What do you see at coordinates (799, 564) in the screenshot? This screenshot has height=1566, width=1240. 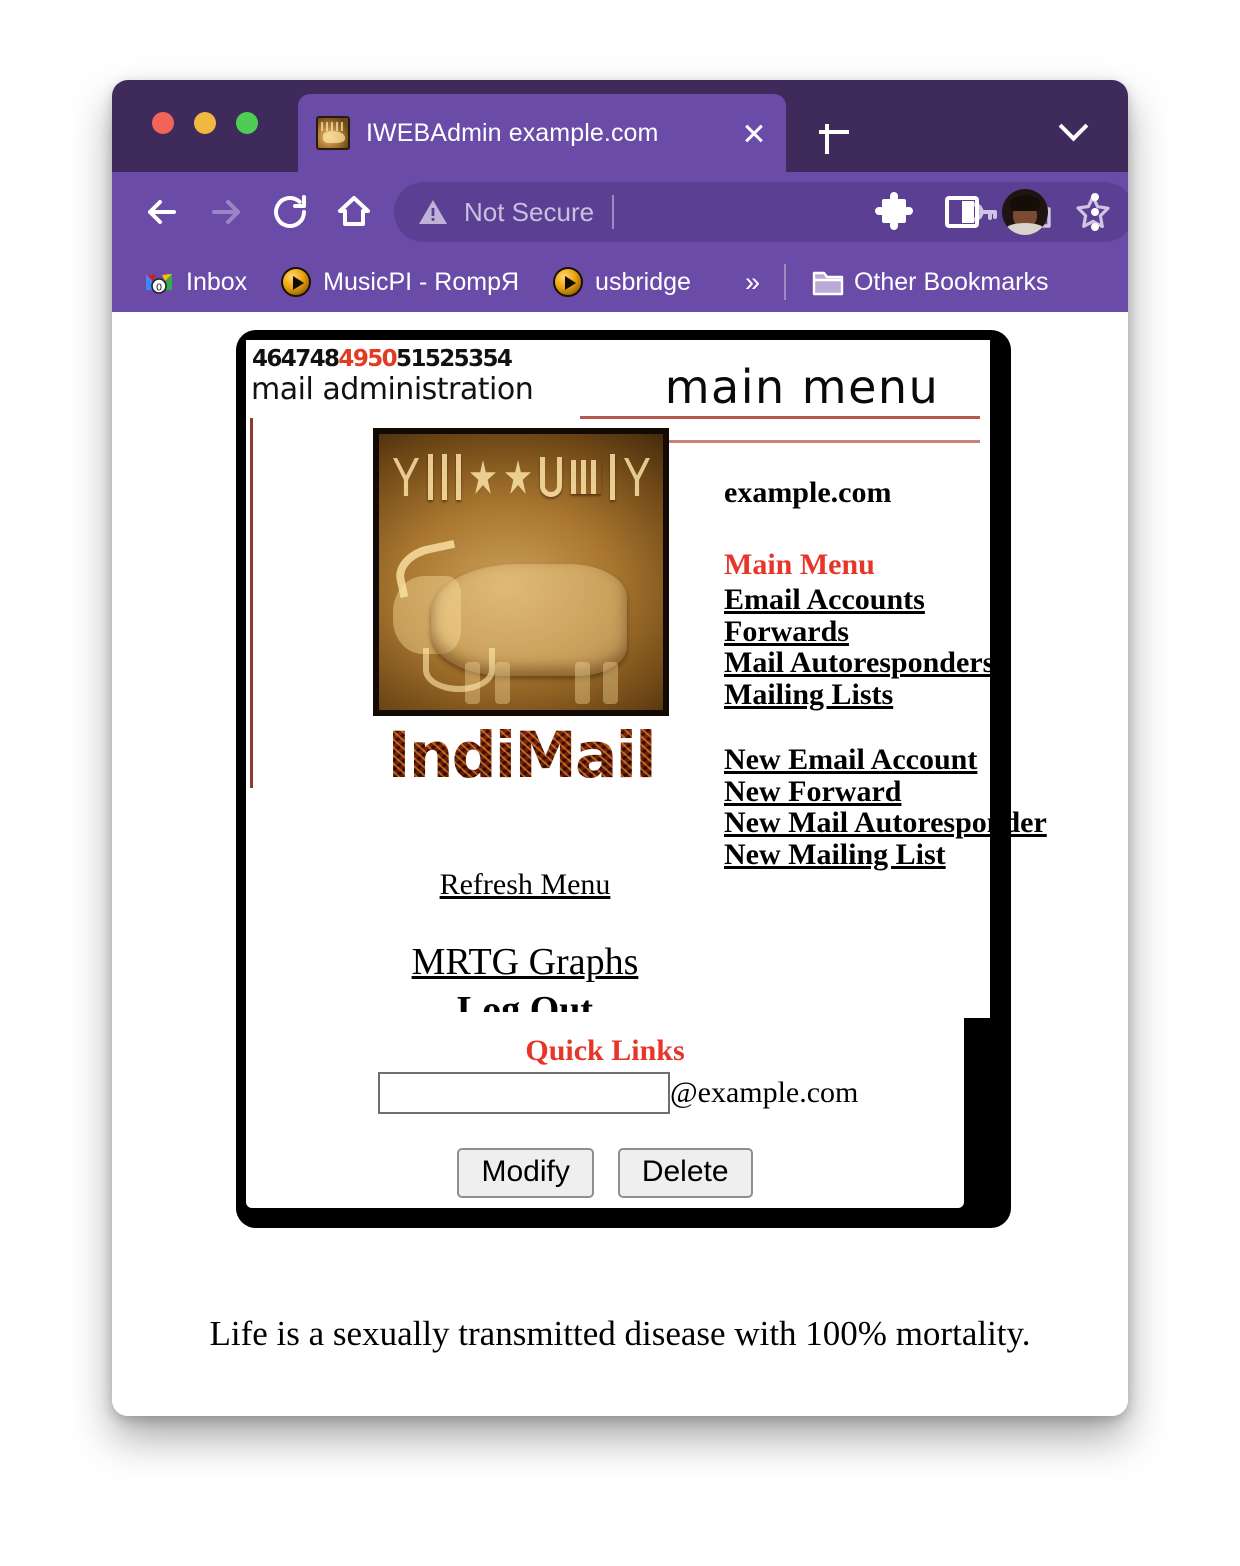 I see `main-menu-heading: Main Menu` at bounding box center [799, 564].